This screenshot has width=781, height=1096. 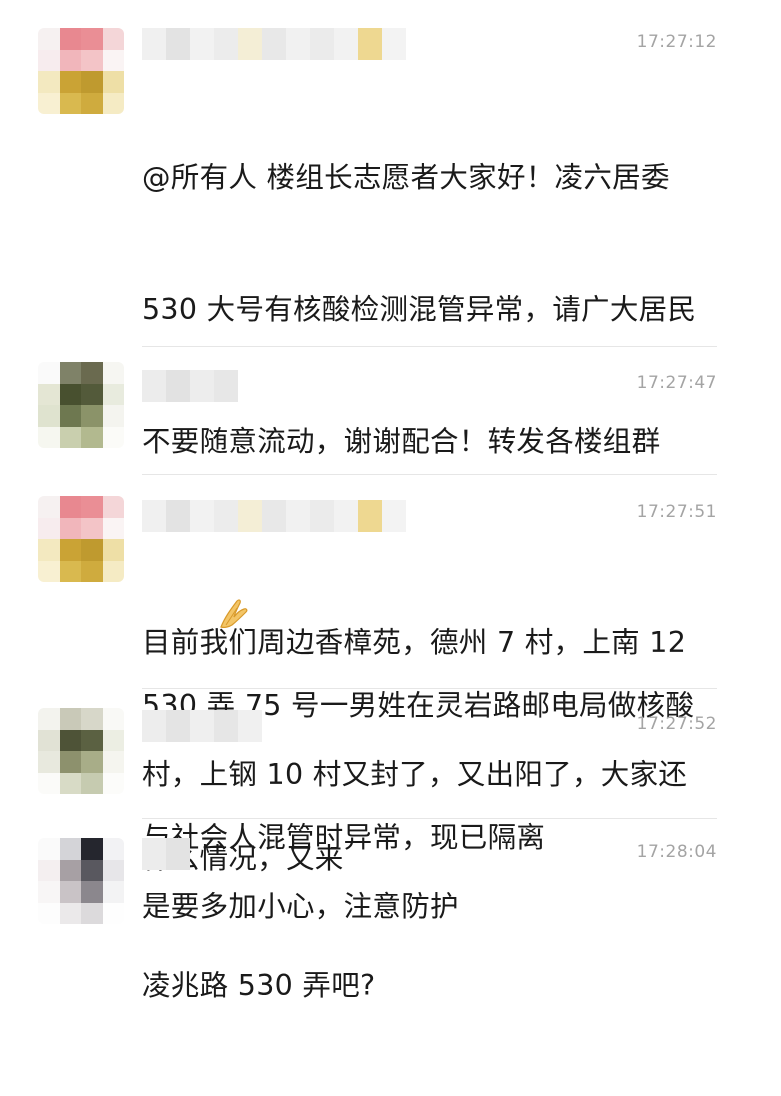 I want to click on message-line: @所有人 楼组长志愿者大家好！凌六居委, so click(x=406, y=177).